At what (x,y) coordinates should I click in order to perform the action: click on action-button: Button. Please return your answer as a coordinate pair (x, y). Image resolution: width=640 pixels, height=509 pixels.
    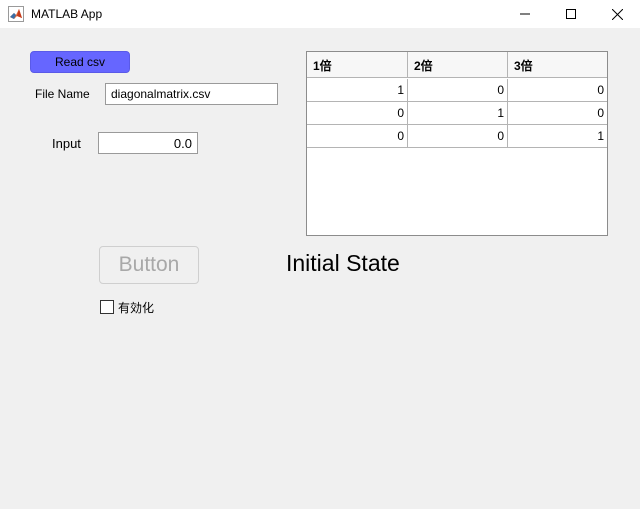
    Looking at the image, I should click on (149, 265).